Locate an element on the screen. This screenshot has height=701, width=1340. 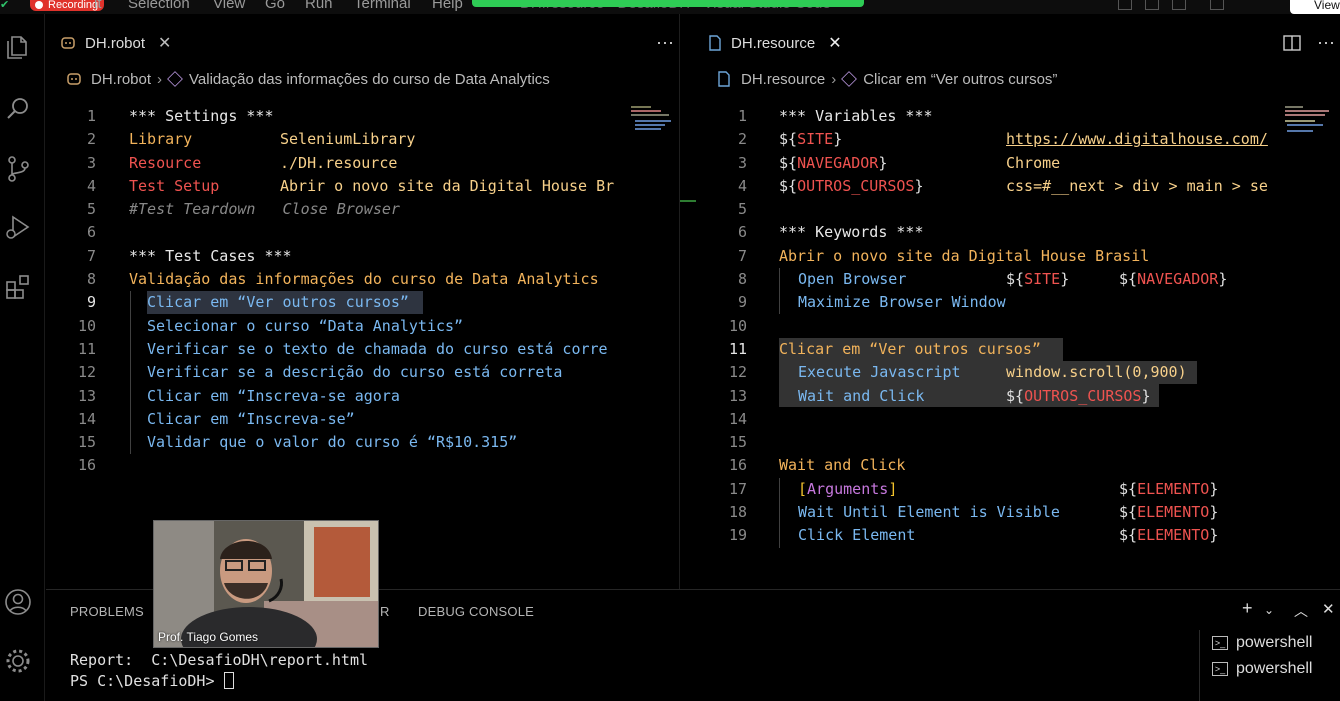
variable-name: NAVEGADOR is located at coordinates (838, 162).